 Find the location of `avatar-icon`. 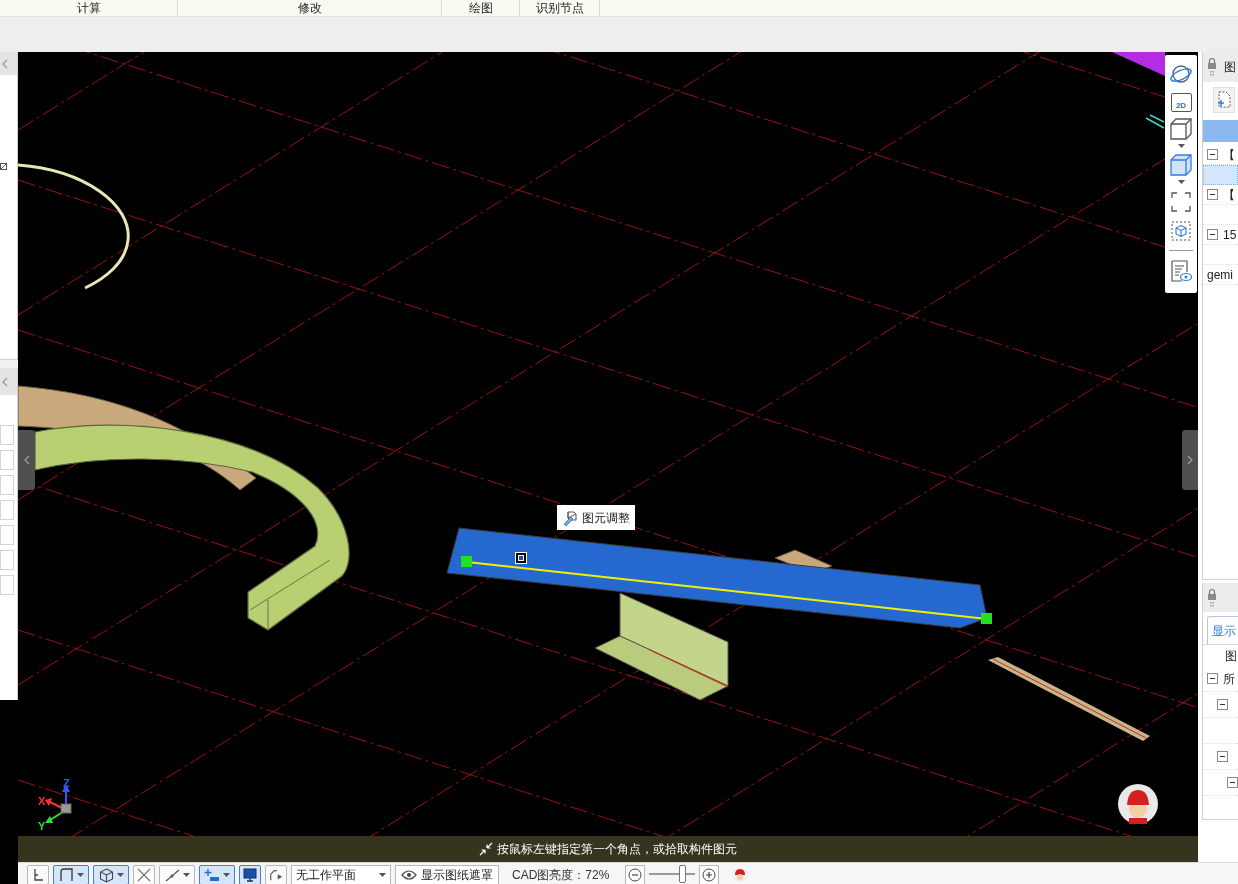

avatar-icon is located at coordinates (1138, 804).